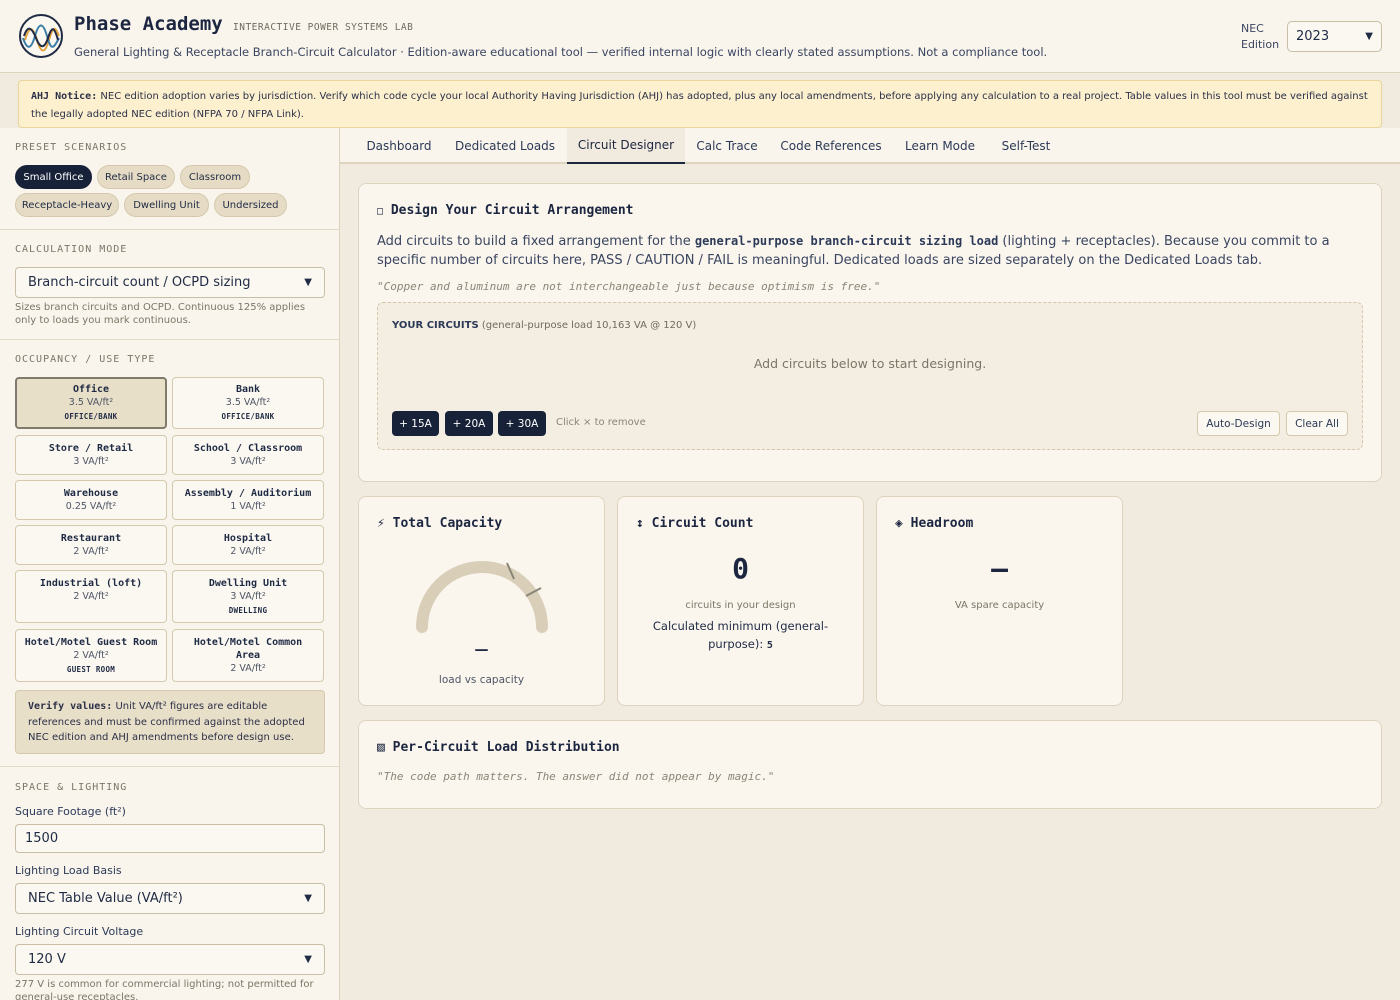 This screenshot has width=1400, height=1000. I want to click on nec-edition-select: 2023 ▼, so click(1334, 36).